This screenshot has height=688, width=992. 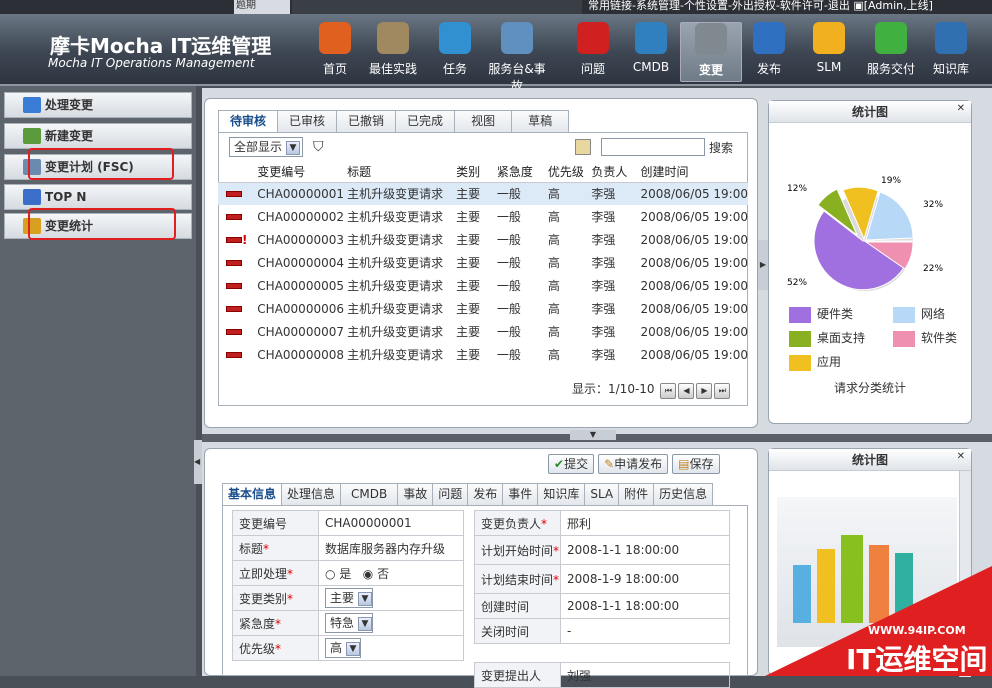 What do you see at coordinates (366, 121) in the screenshot?
I see `tab-revoked: 已撤销` at bounding box center [366, 121].